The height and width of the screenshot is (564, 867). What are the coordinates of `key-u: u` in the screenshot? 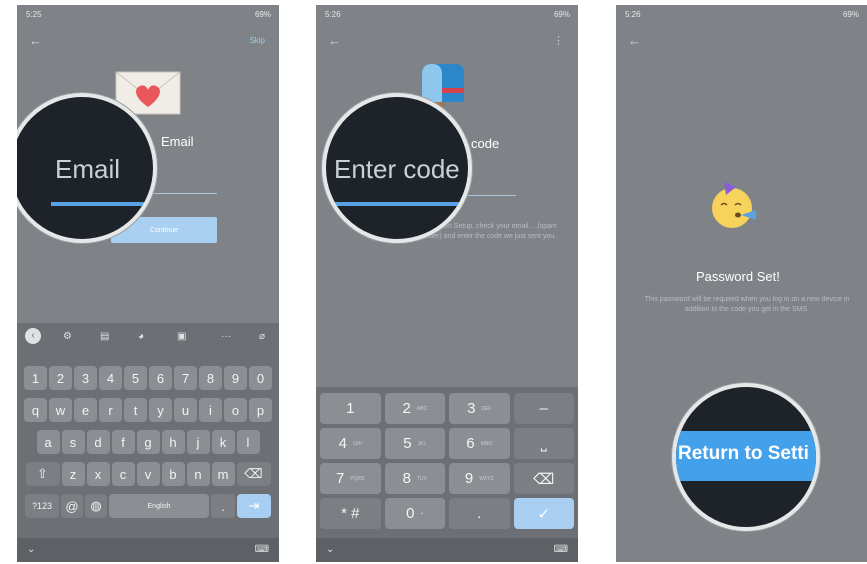 It's located at (185, 410).